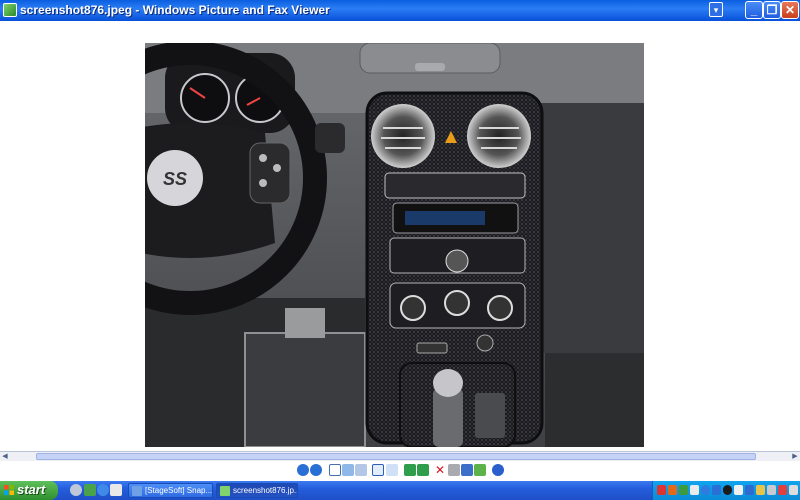 This screenshot has height=500, width=800. I want to click on quicklaunch-messenger-icon, so click(90, 490).